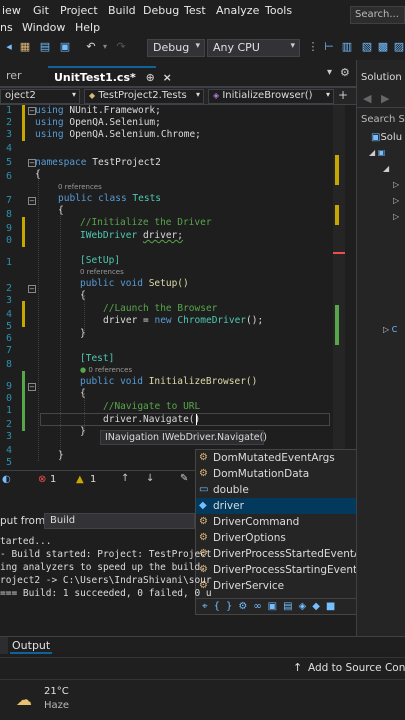 The height and width of the screenshot is (720, 405). Describe the element at coordinates (367, 98) in the screenshot. I see `back-icon: ◀` at that location.